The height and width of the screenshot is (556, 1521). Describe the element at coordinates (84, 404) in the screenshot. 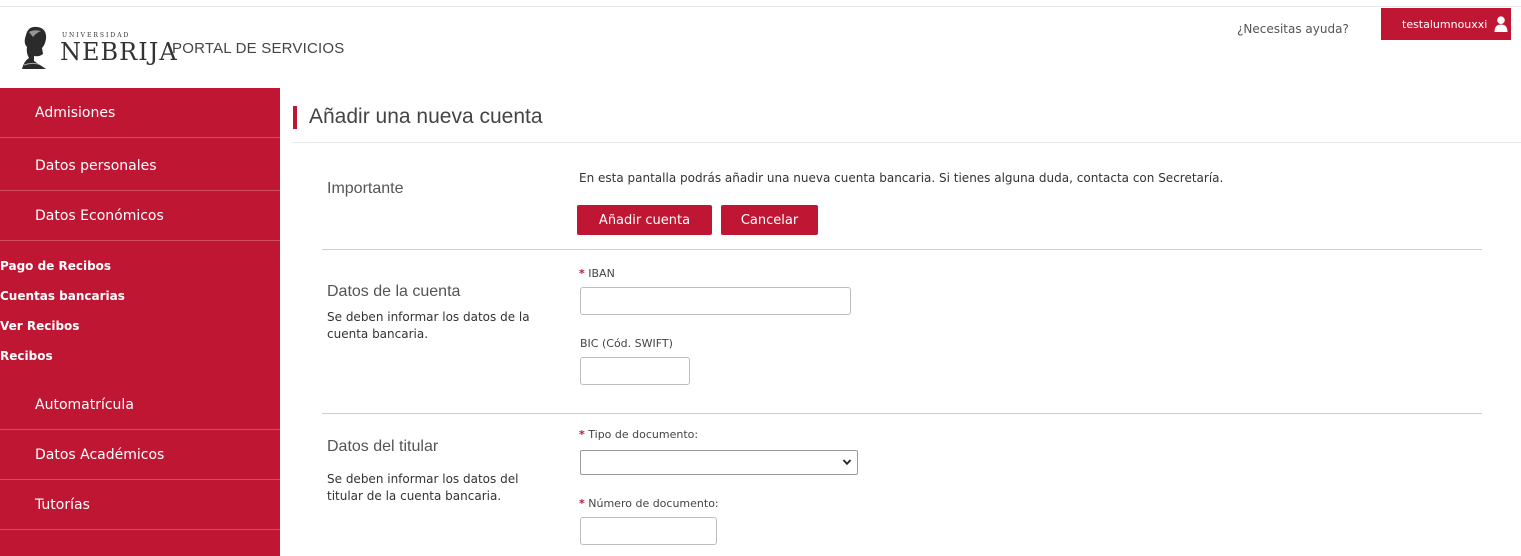

I see `sidebar-item-label: Automatrícula` at that location.